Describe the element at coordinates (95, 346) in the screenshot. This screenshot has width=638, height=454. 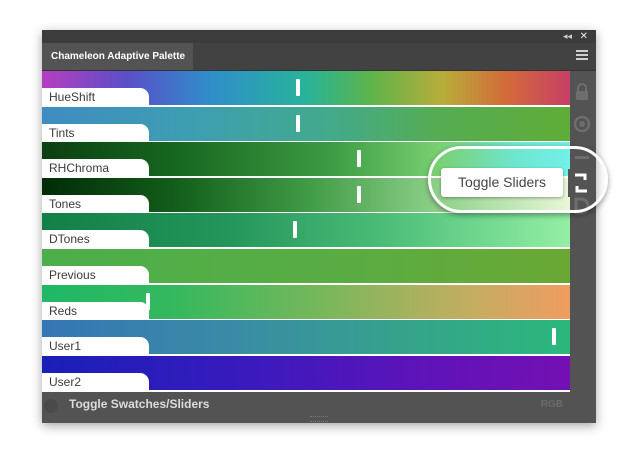
I see `slider-row-label: User1` at that location.